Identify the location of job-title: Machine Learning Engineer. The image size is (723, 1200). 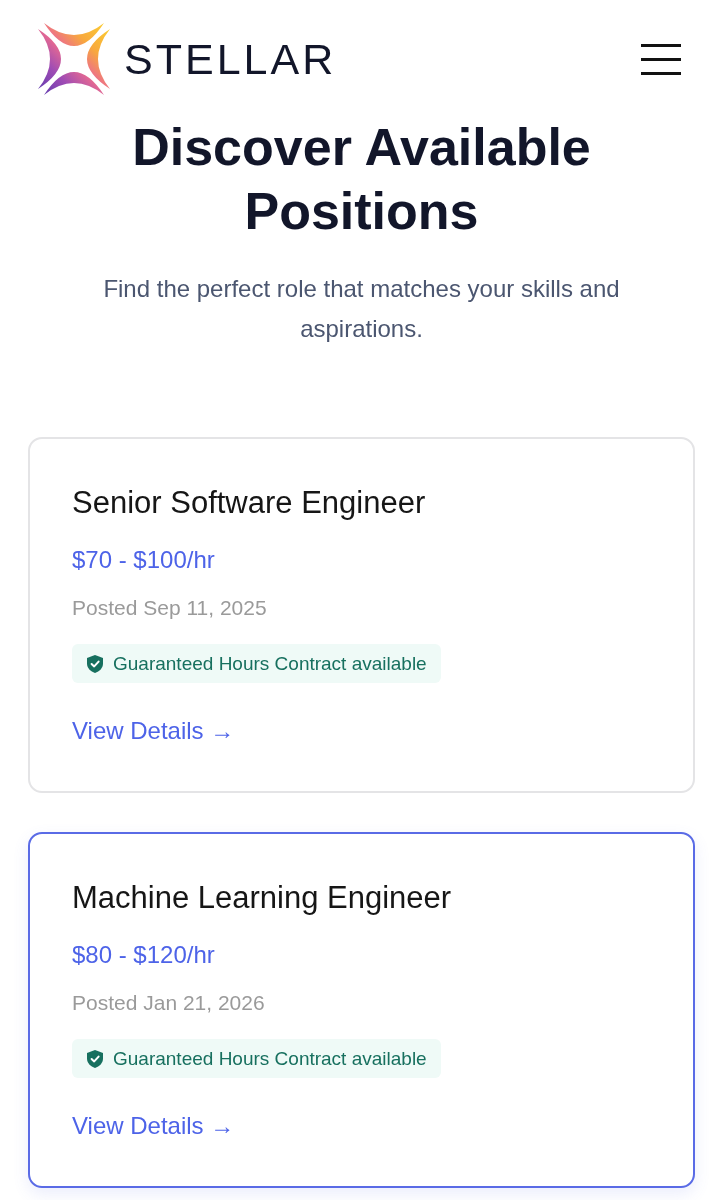
(262, 898).